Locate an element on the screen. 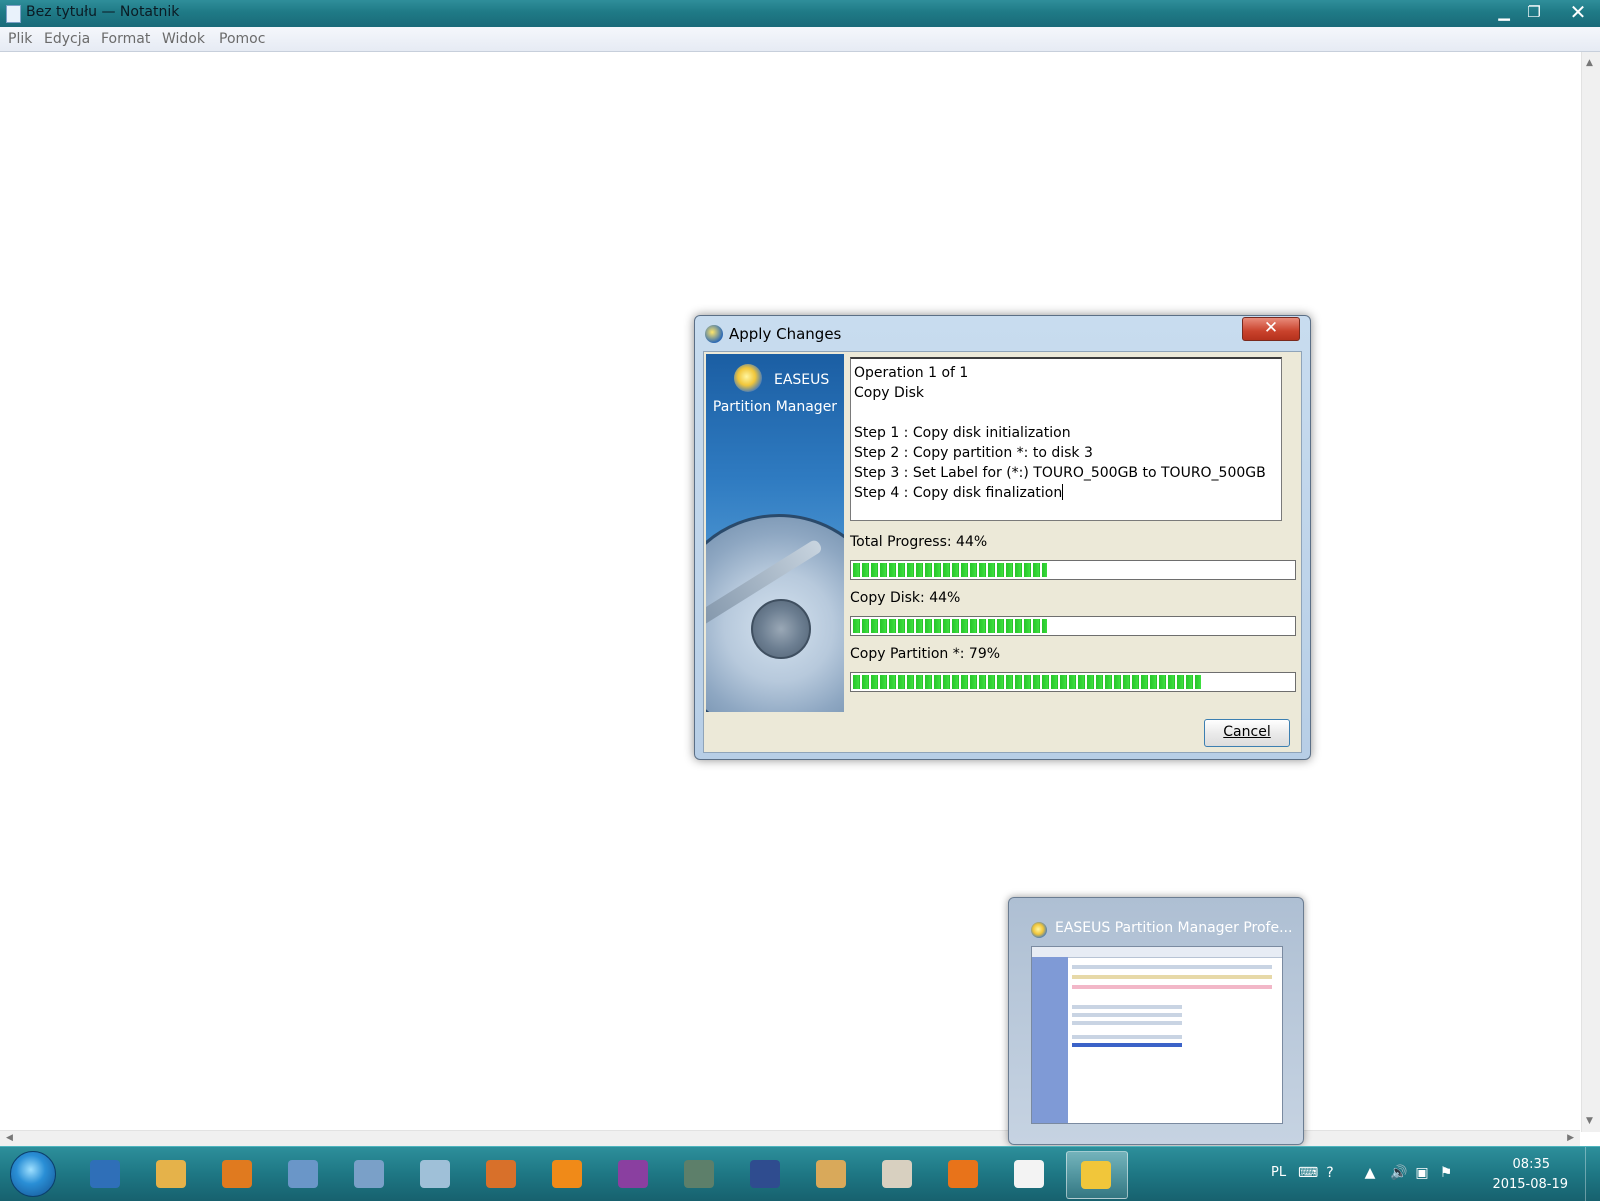 The image size is (1600, 1201). language-indicator: PL is located at coordinates (1278, 1172).